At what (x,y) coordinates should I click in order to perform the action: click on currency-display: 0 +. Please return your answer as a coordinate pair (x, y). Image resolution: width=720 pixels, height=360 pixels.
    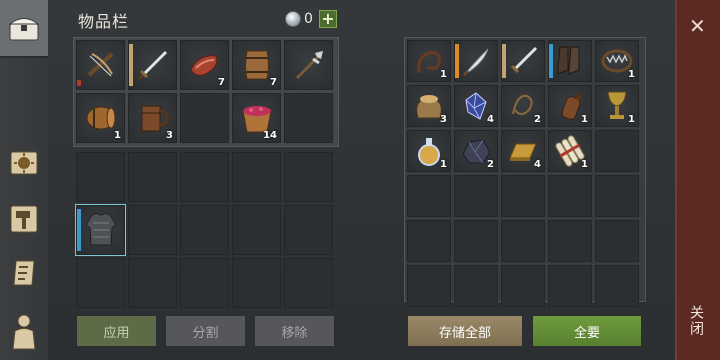
    Looking at the image, I should click on (311, 19).